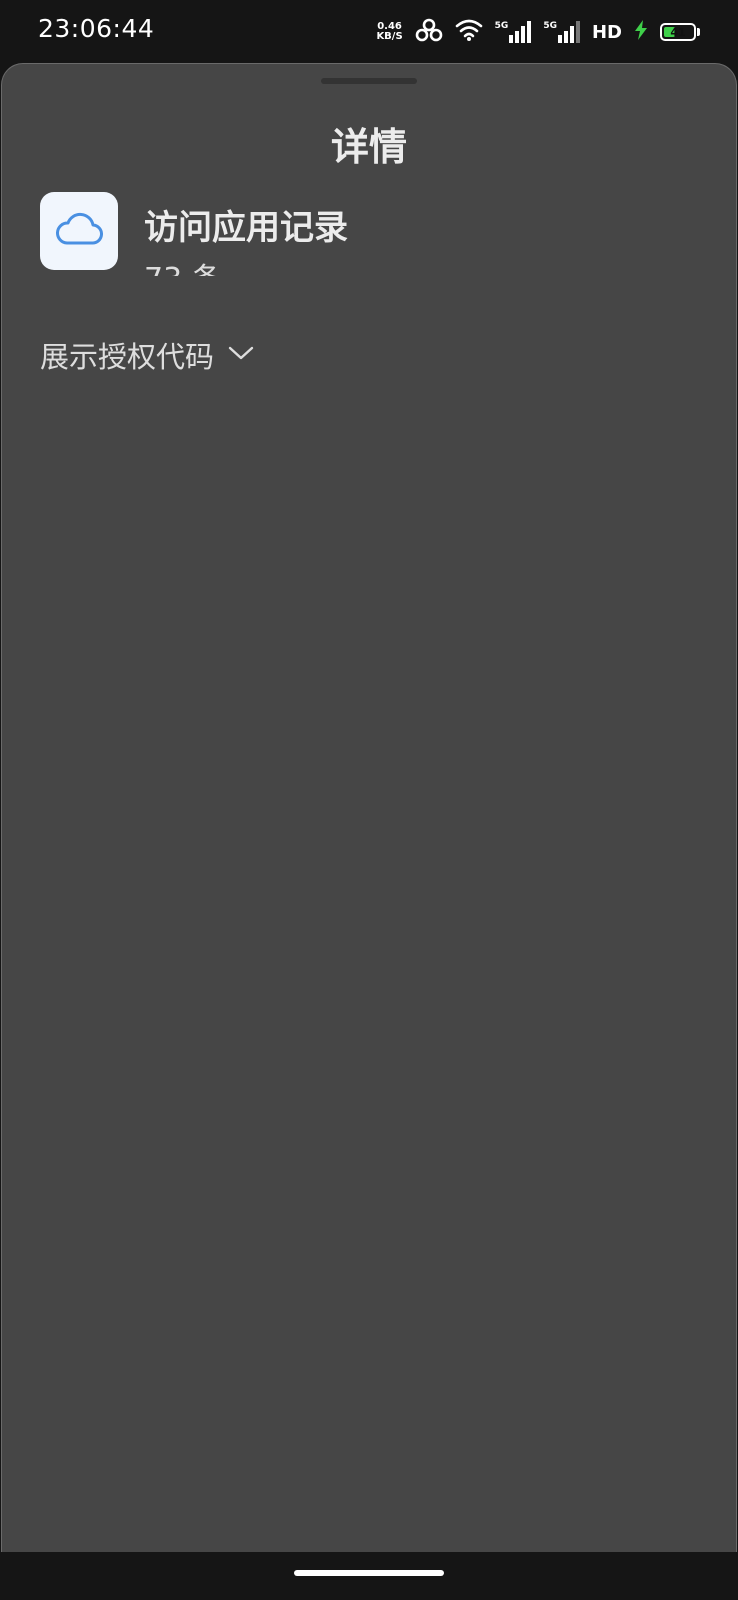 This screenshot has width=738, height=1600. I want to click on app-name: 访问应用记录, so click(246, 228).